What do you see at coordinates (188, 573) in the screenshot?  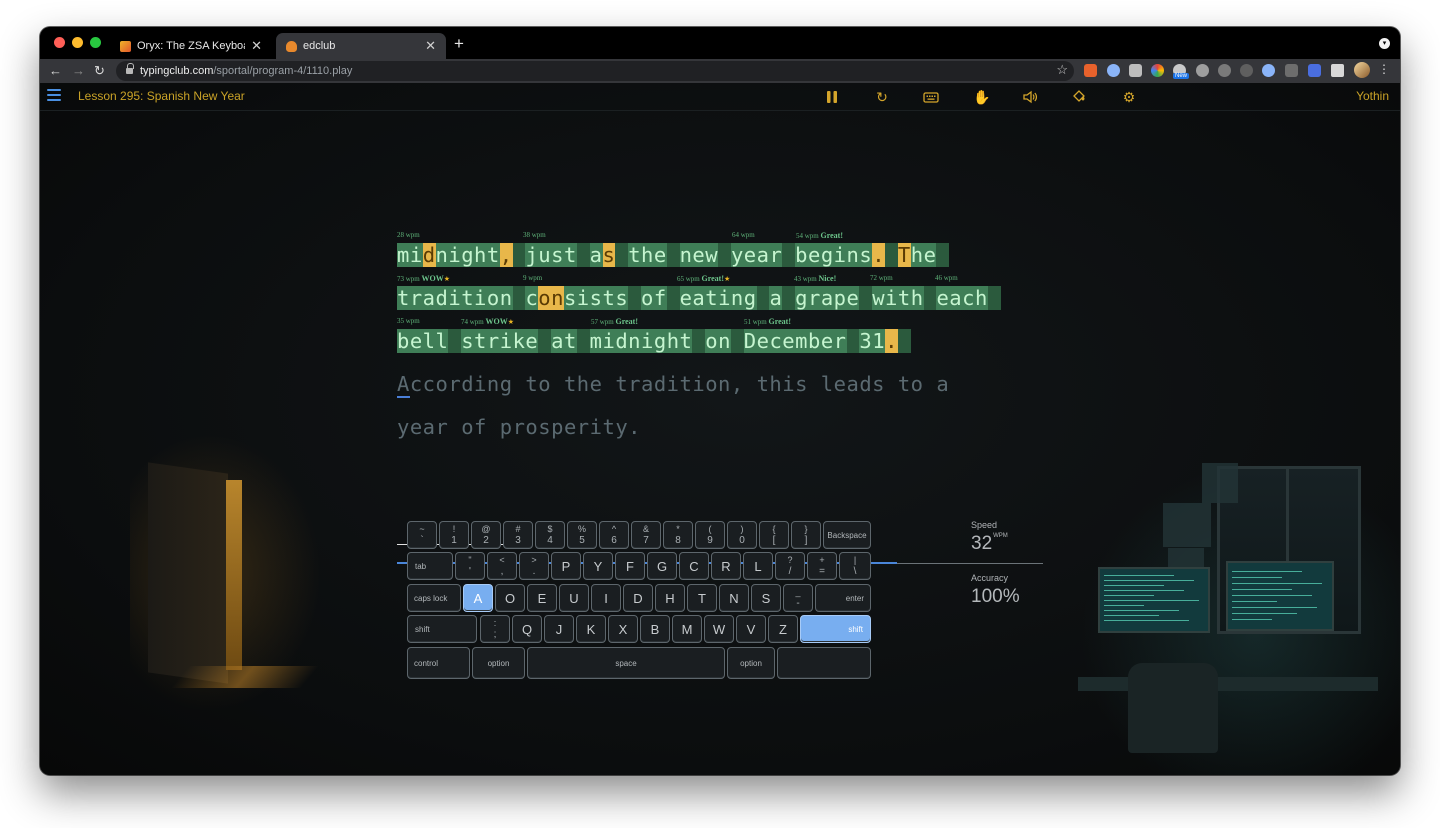 I see `open-door` at bounding box center [188, 573].